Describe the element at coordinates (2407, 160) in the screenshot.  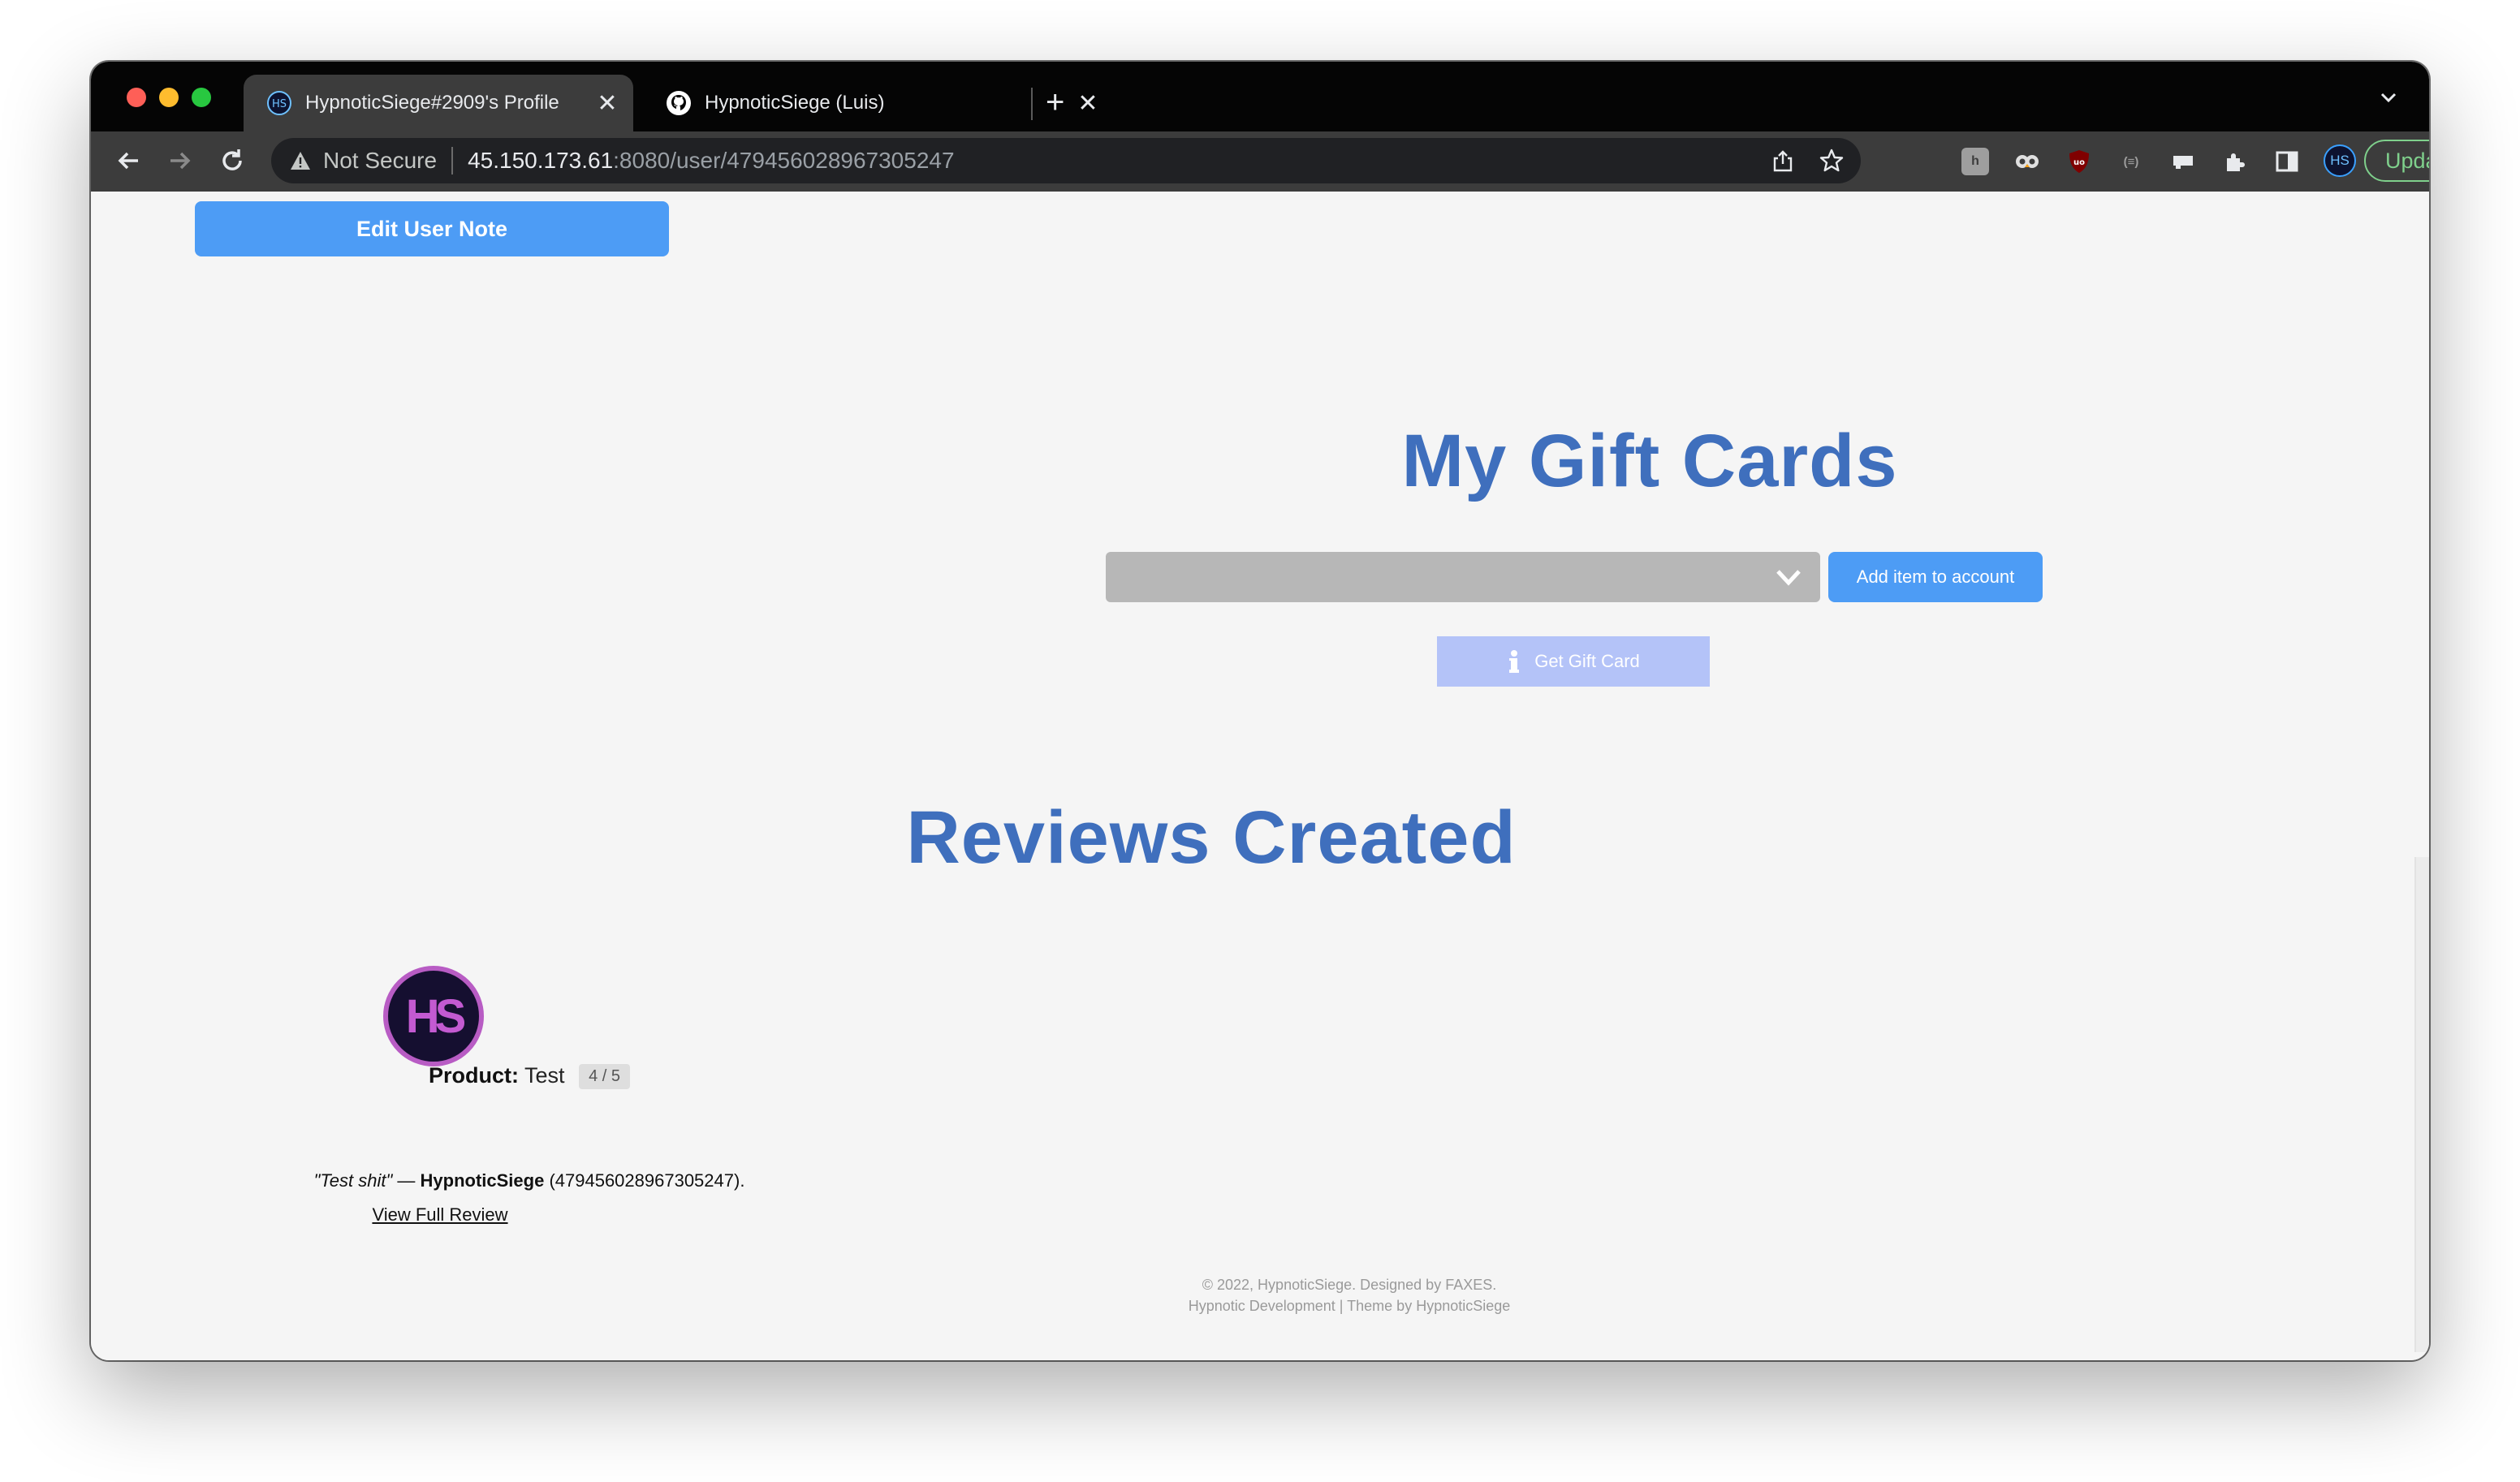
I see `update-label: Update` at that location.